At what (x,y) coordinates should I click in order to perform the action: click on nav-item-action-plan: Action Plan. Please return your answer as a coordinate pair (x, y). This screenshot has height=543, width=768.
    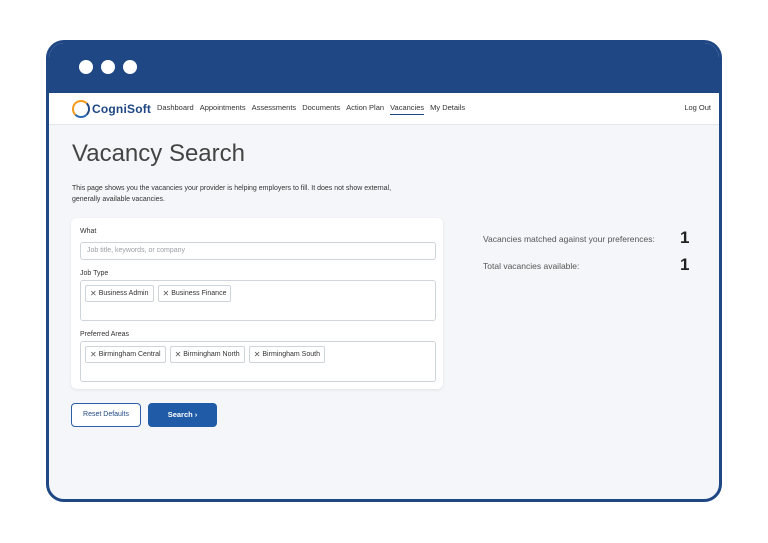
    Looking at the image, I should click on (365, 109).